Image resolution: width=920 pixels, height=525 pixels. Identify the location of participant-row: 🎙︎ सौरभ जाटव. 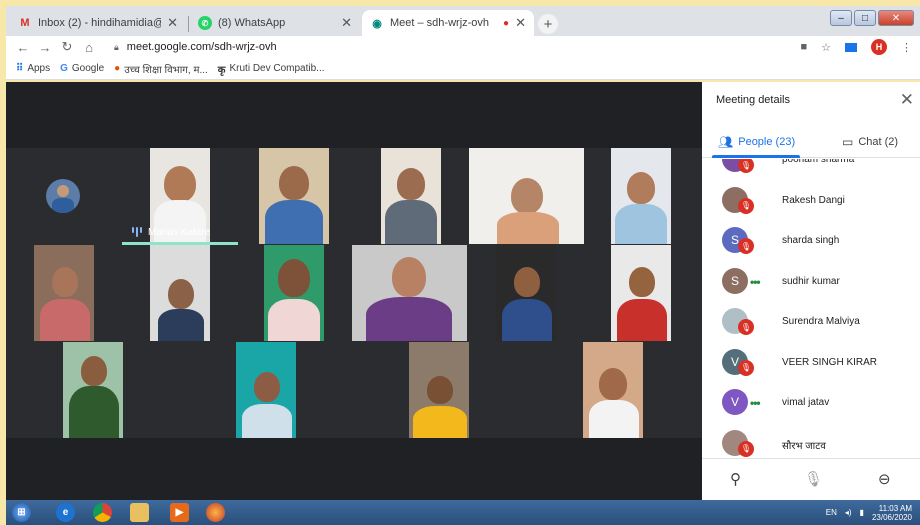
(811, 441).